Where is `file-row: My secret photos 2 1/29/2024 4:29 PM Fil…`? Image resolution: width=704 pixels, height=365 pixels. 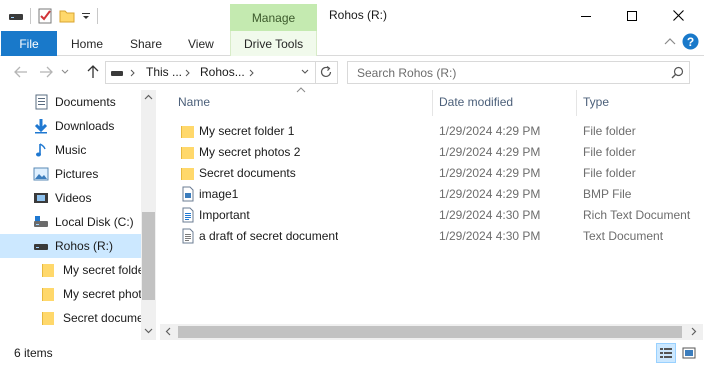
file-row: My secret photos 2 1/29/2024 4:29 PM Fil… is located at coordinates (434, 152).